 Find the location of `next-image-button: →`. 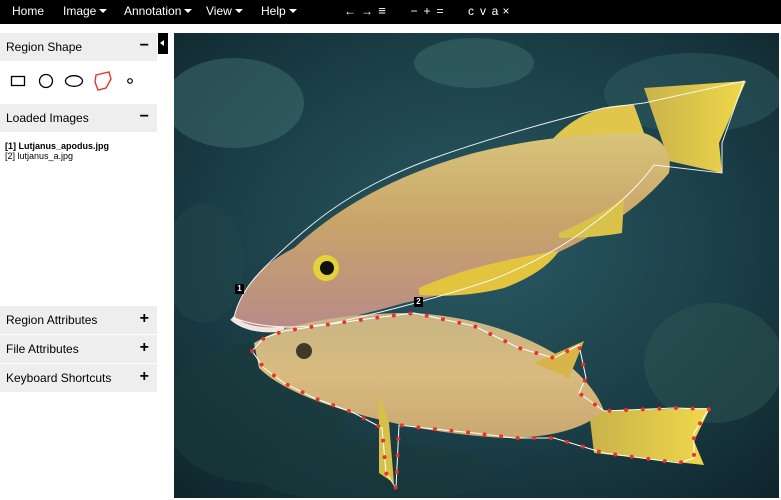

next-image-button: → is located at coordinates (367, 12).